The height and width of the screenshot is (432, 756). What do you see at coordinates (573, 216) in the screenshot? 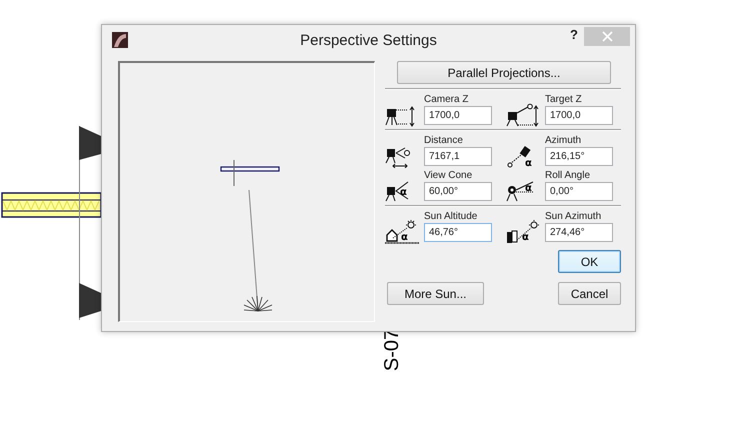
I see `field-label: Sun Azimuth` at bounding box center [573, 216].